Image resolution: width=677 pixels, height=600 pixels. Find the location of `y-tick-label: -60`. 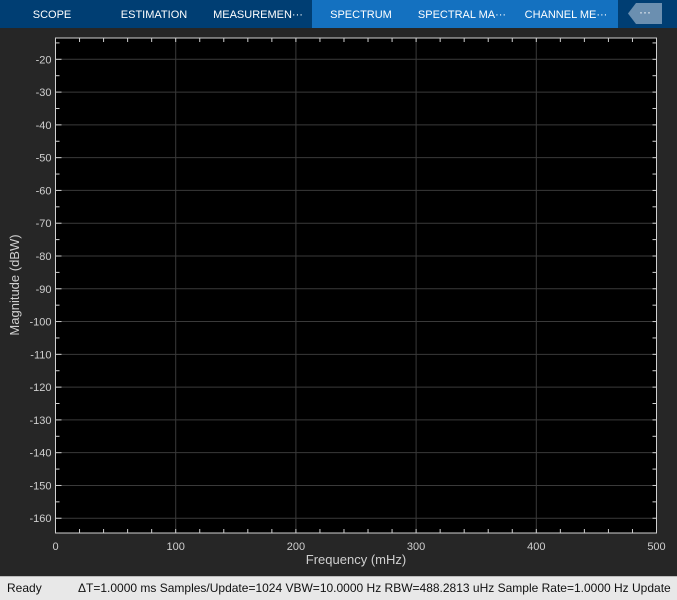

y-tick-label: -60 is located at coordinates (44, 191).